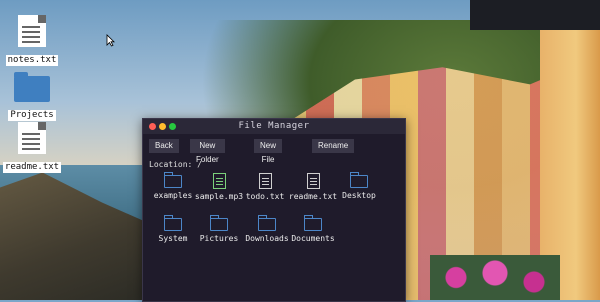 Image resolution: width=600 pixels, height=302 pixels. Describe the element at coordinates (333, 146) in the screenshot. I see `rename-button: Rename` at that location.